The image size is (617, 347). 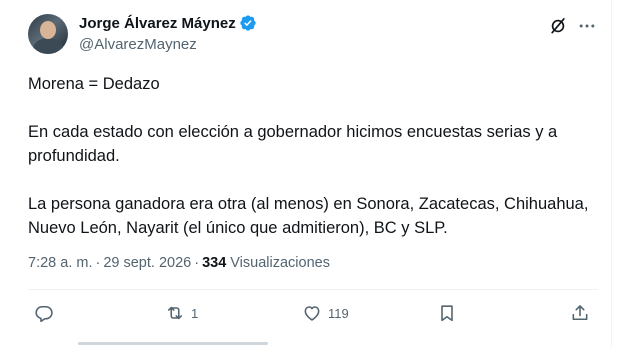 I want to click on post-time: 7:28 a. m., so click(x=60, y=263).